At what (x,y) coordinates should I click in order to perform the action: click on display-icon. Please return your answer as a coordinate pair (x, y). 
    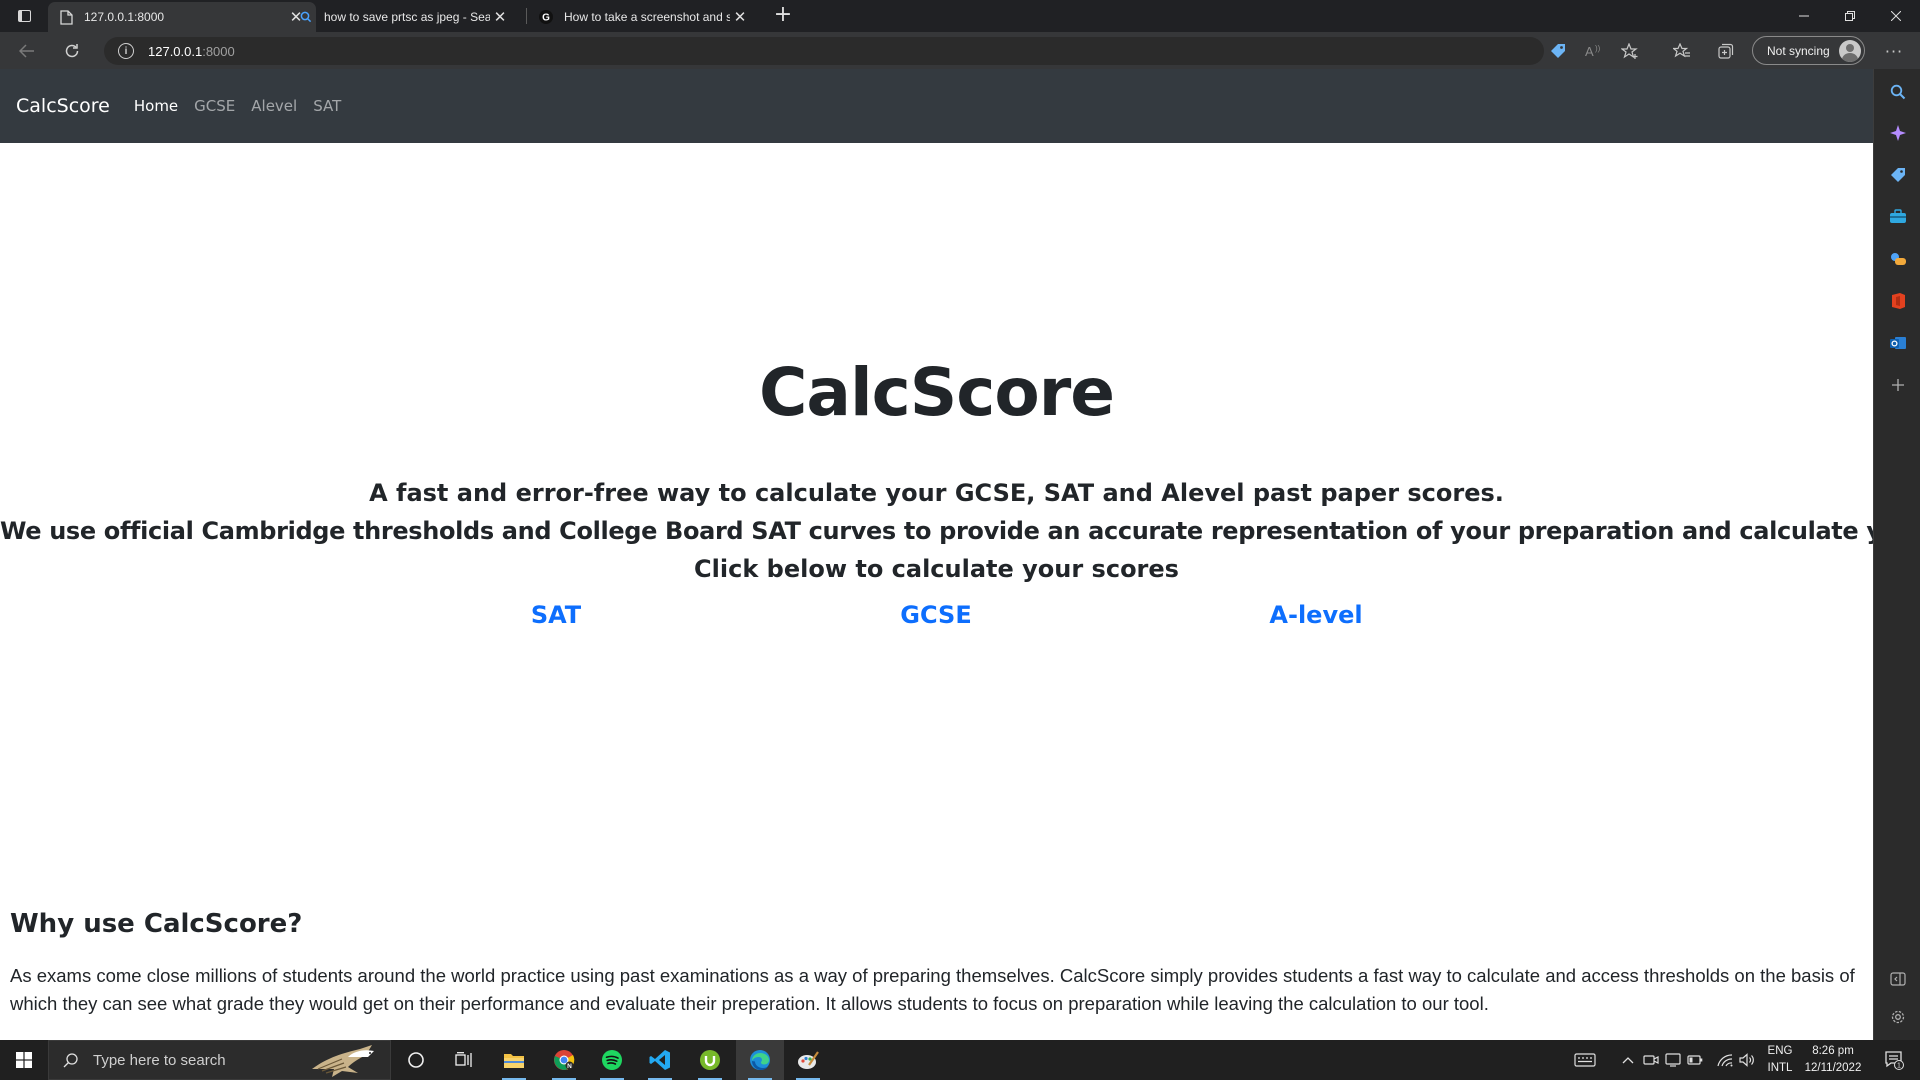
    Looking at the image, I should click on (1673, 1060).